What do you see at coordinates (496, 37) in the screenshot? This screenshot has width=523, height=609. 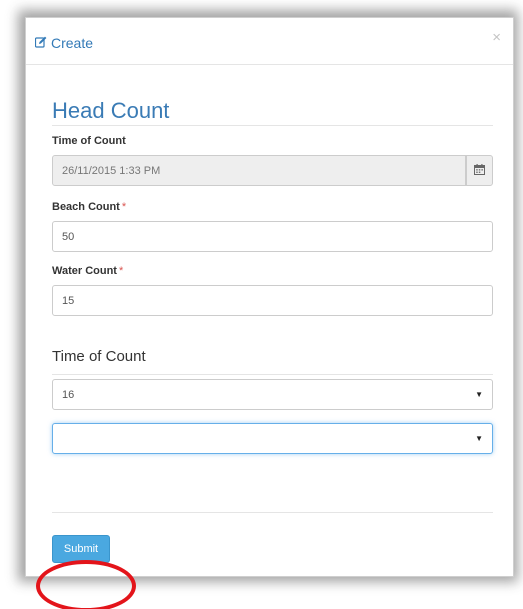 I see `close-button: ×` at bounding box center [496, 37].